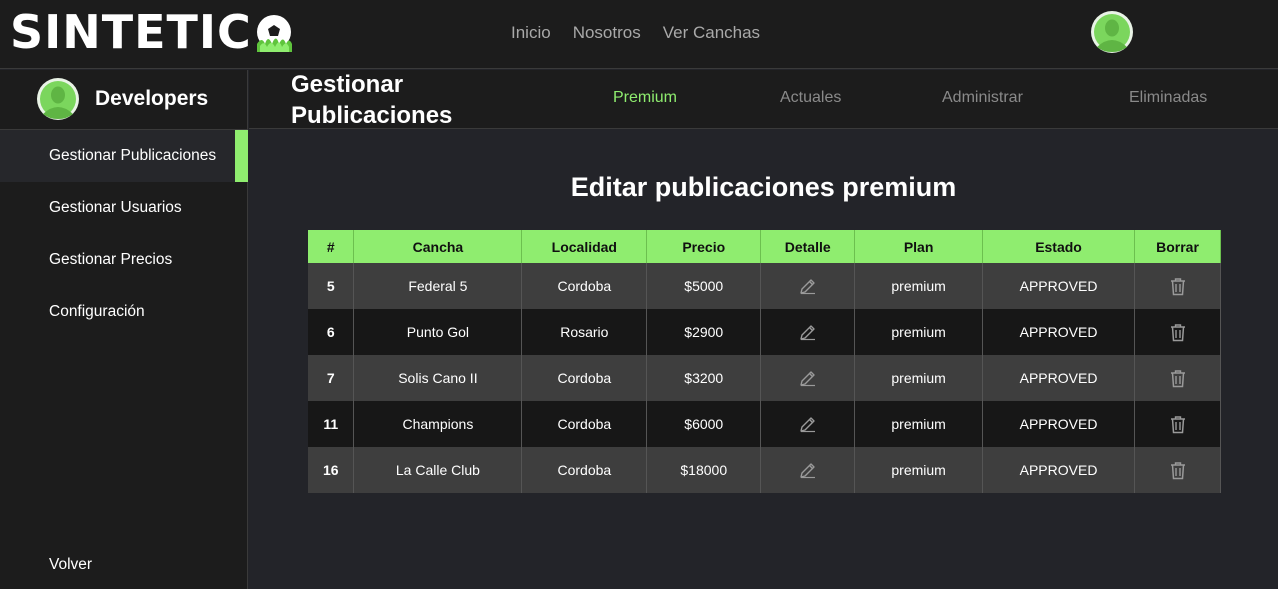 This screenshot has height=589, width=1278. What do you see at coordinates (645, 98) in the screenshot?
I see `tab-premium: Premium` at bounding box center [645, 98].